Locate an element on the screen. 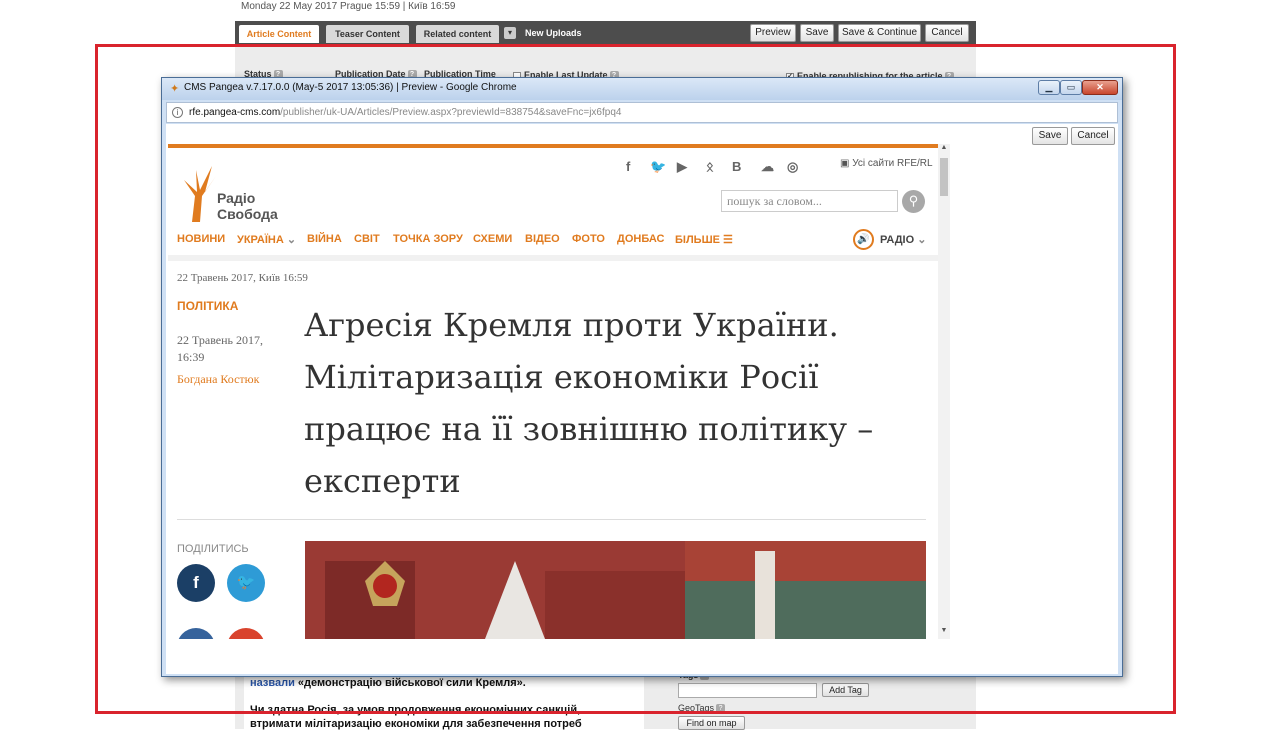 The image size is (1280, 731). scrollbar-thumb is located at coordinates (944, 177).